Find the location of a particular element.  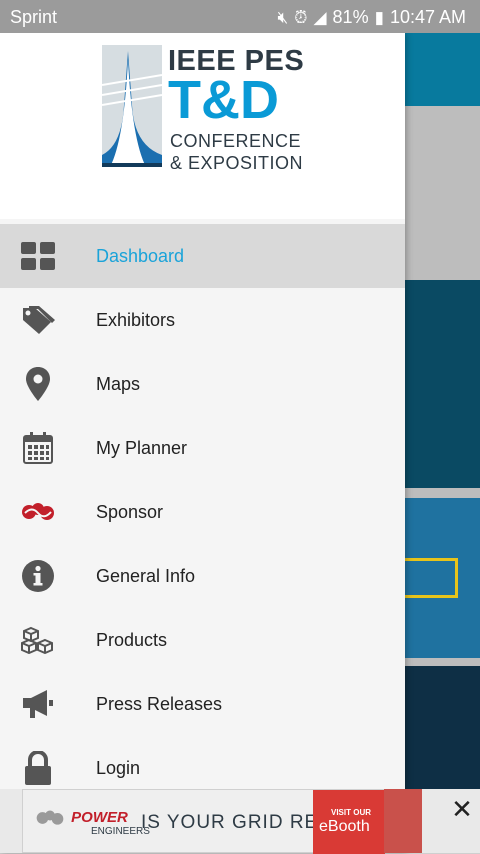

logo-line-2: T&D is located at coordinates (223, 100).